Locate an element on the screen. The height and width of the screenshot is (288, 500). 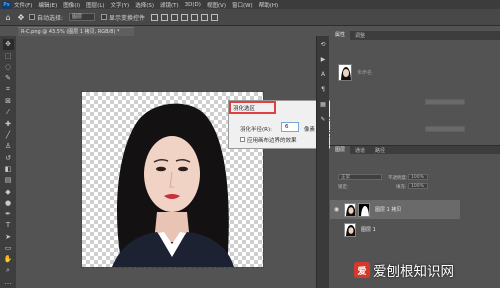
menu-edit: 编辑(E) is located at coordinates (47, 5).